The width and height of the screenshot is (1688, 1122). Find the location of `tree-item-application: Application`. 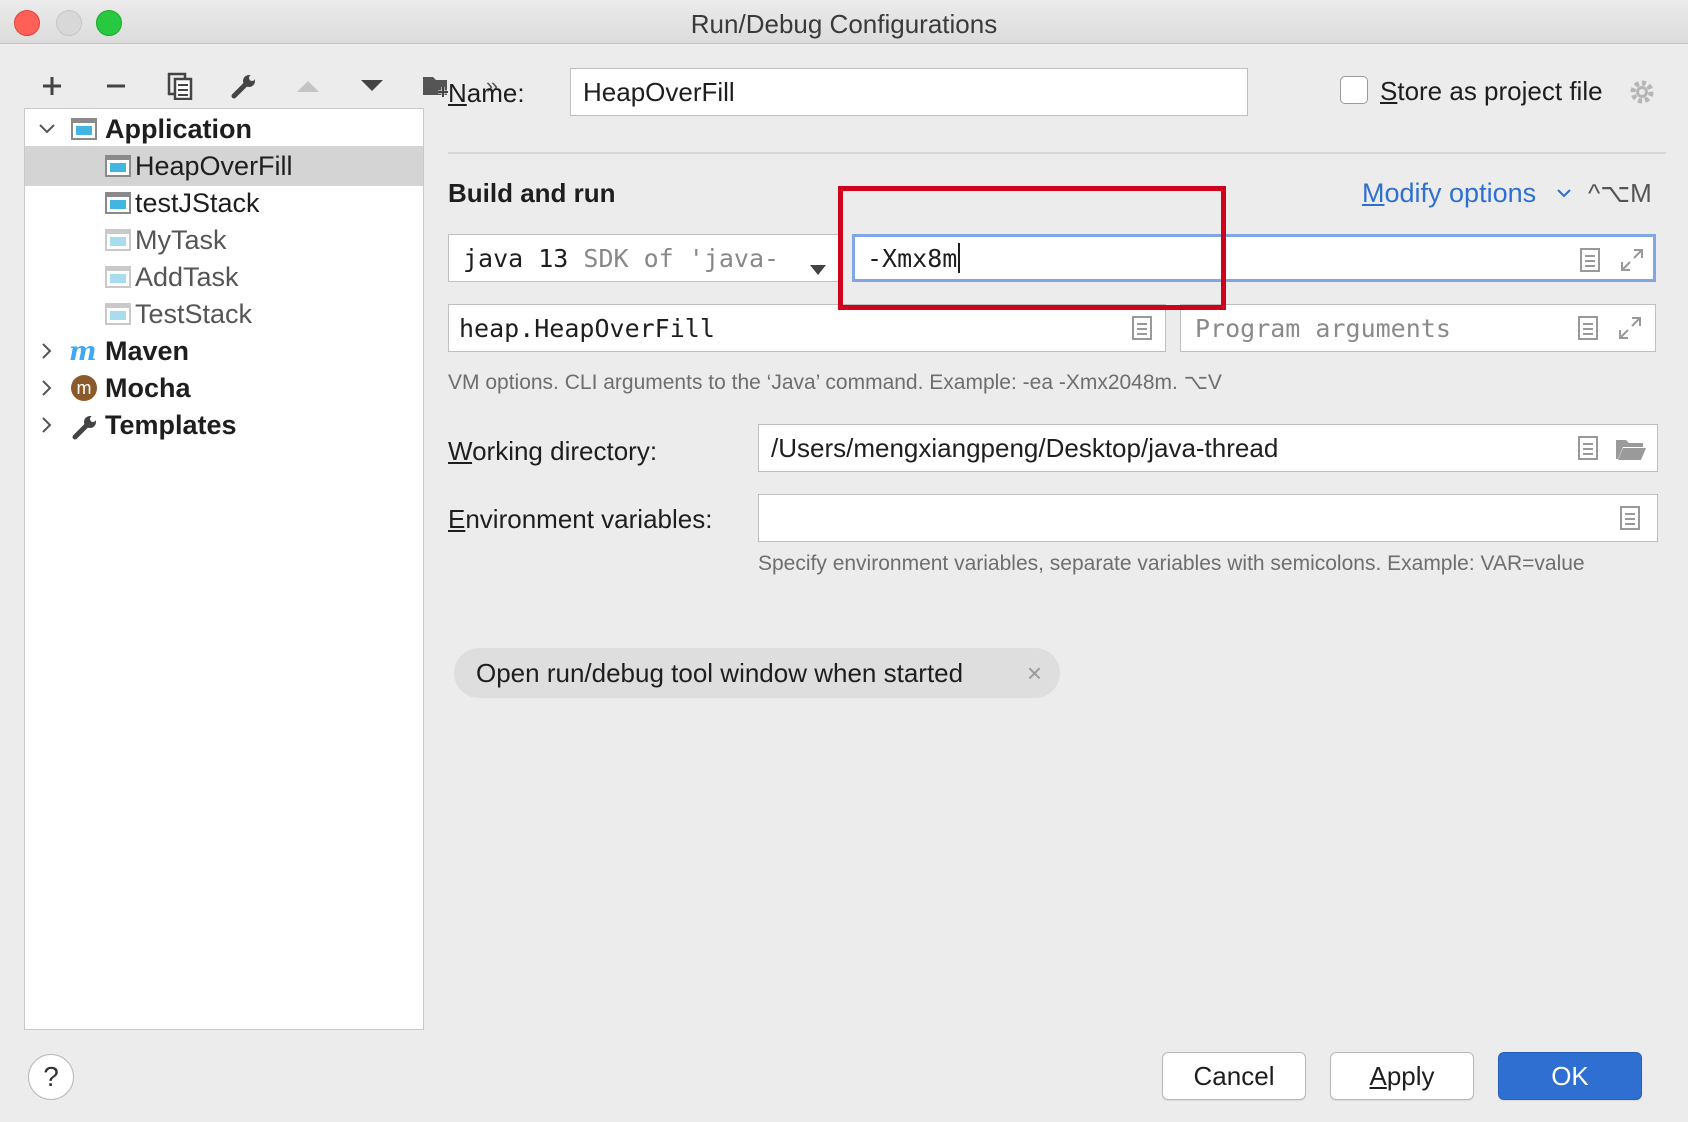

tree-item-application: Application is located at coordinates (224, 129).